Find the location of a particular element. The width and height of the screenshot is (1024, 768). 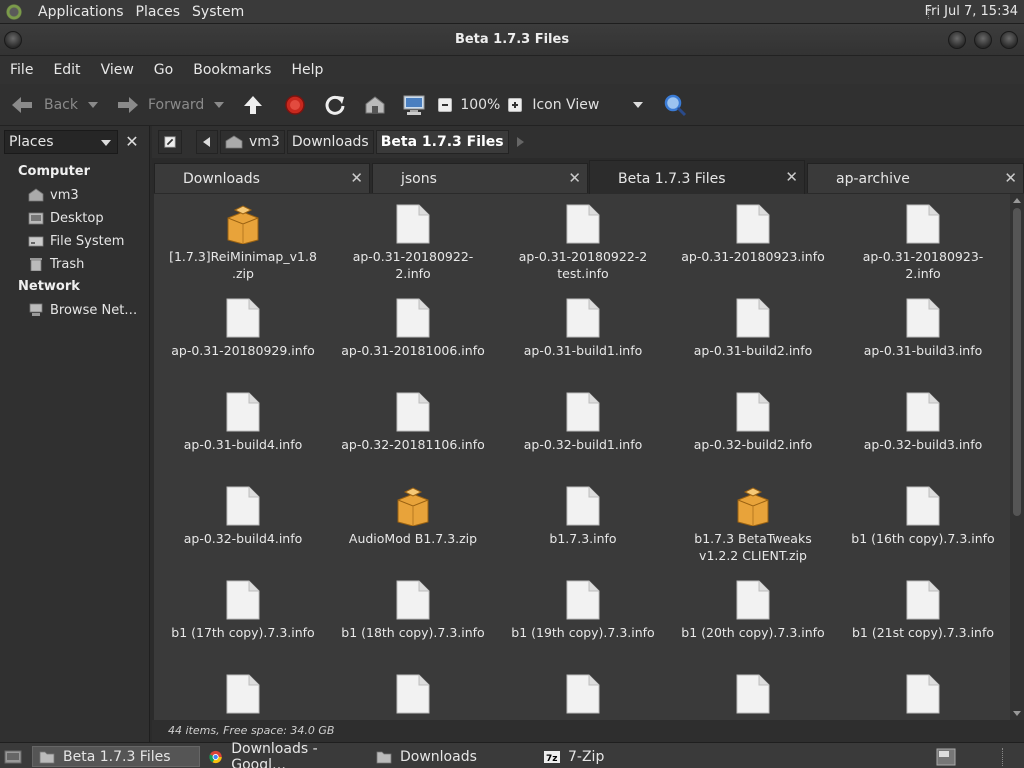

side-pane-selector: Places is located at coordinates (61, 142).